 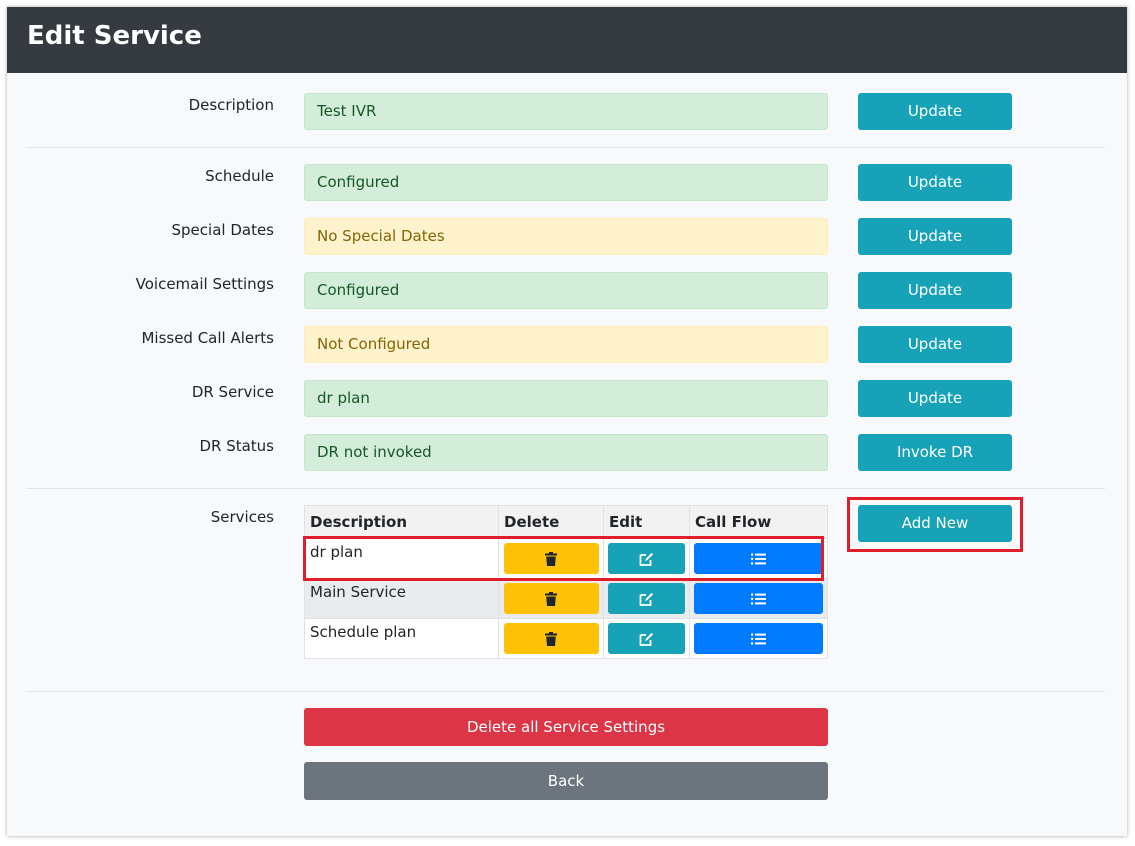 I want to click on service-description: dr plan, so click(x=401, y=558).